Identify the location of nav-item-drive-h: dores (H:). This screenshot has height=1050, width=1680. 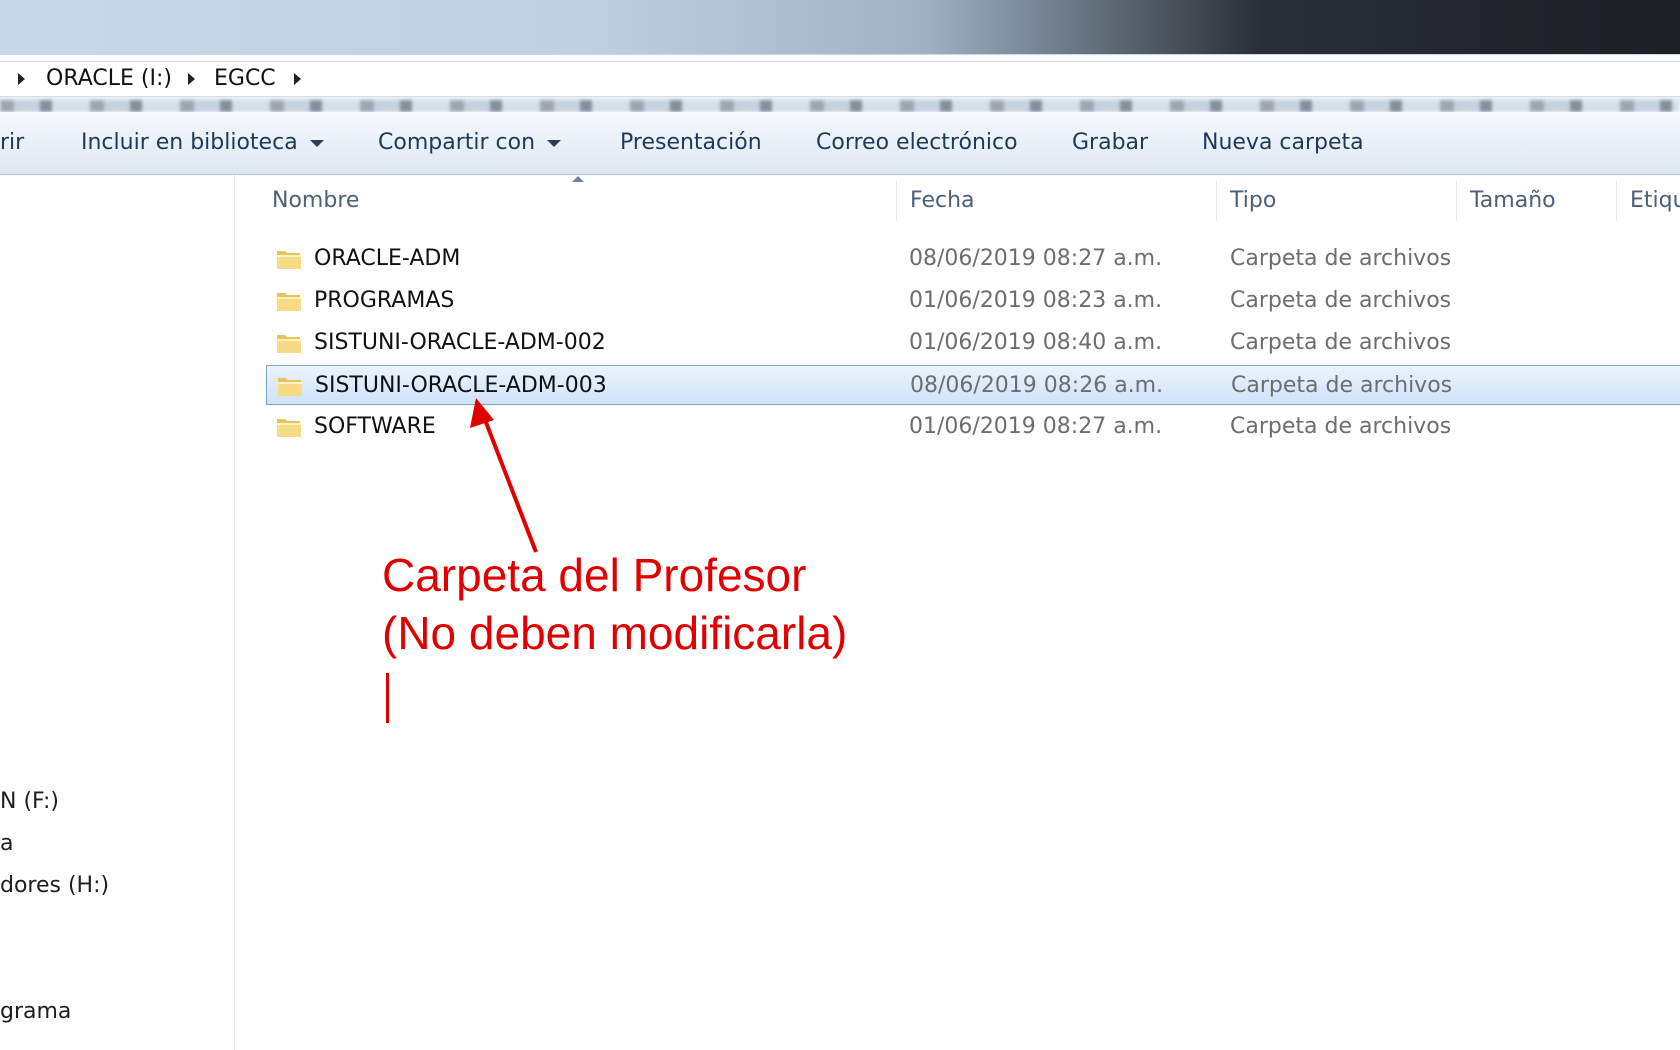
(54, 885).